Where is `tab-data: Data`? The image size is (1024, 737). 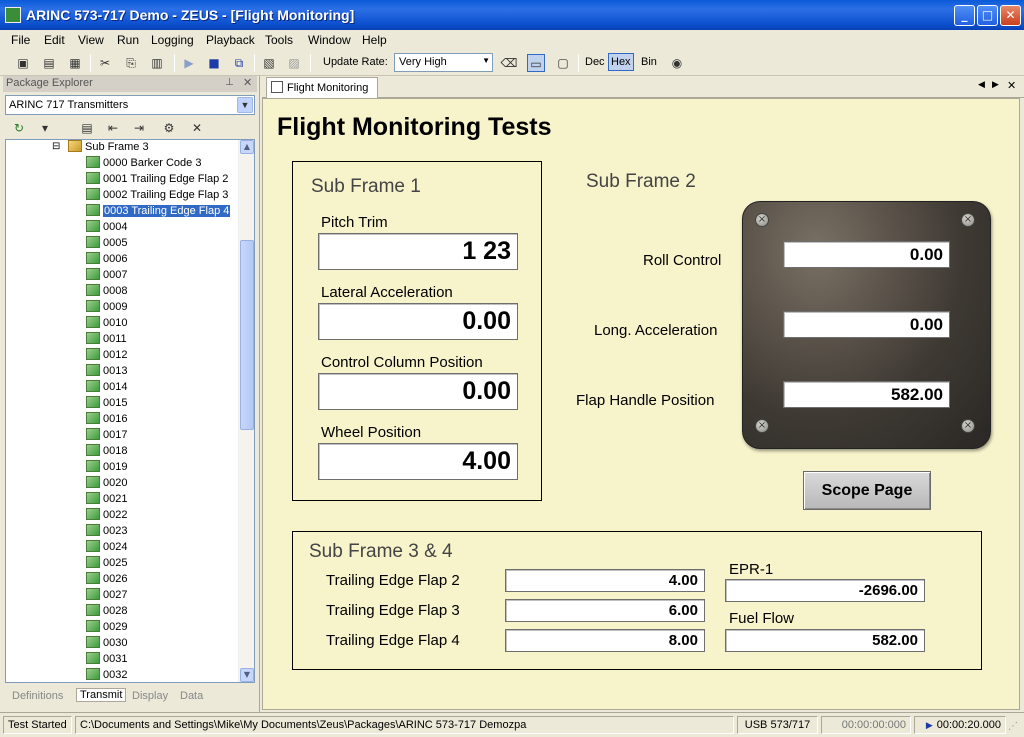
tab-data: Data is located at coordinates (191, 696).